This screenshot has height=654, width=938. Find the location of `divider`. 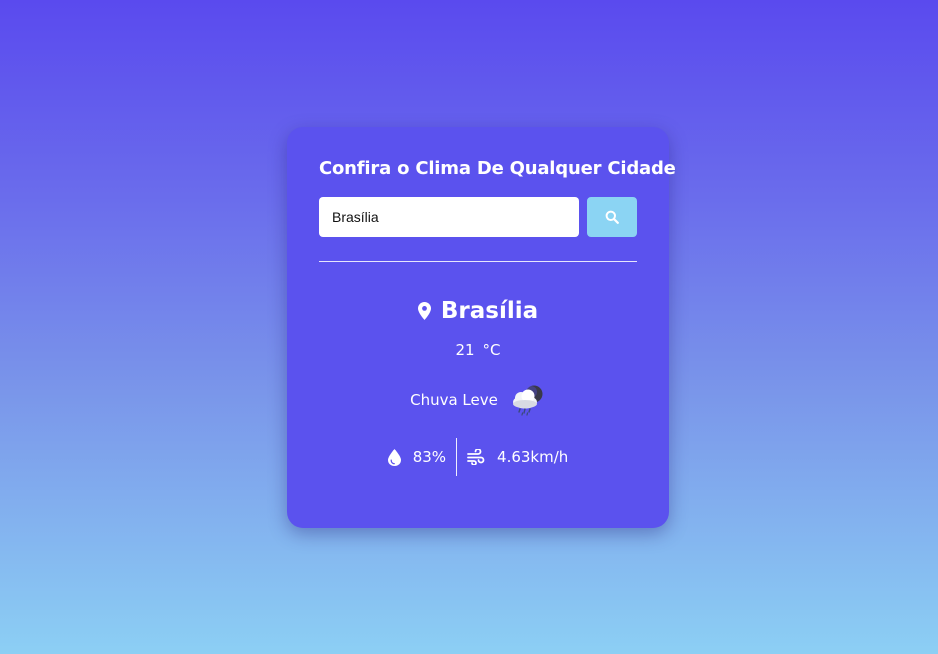

divider is located at coordinates (478, 261).